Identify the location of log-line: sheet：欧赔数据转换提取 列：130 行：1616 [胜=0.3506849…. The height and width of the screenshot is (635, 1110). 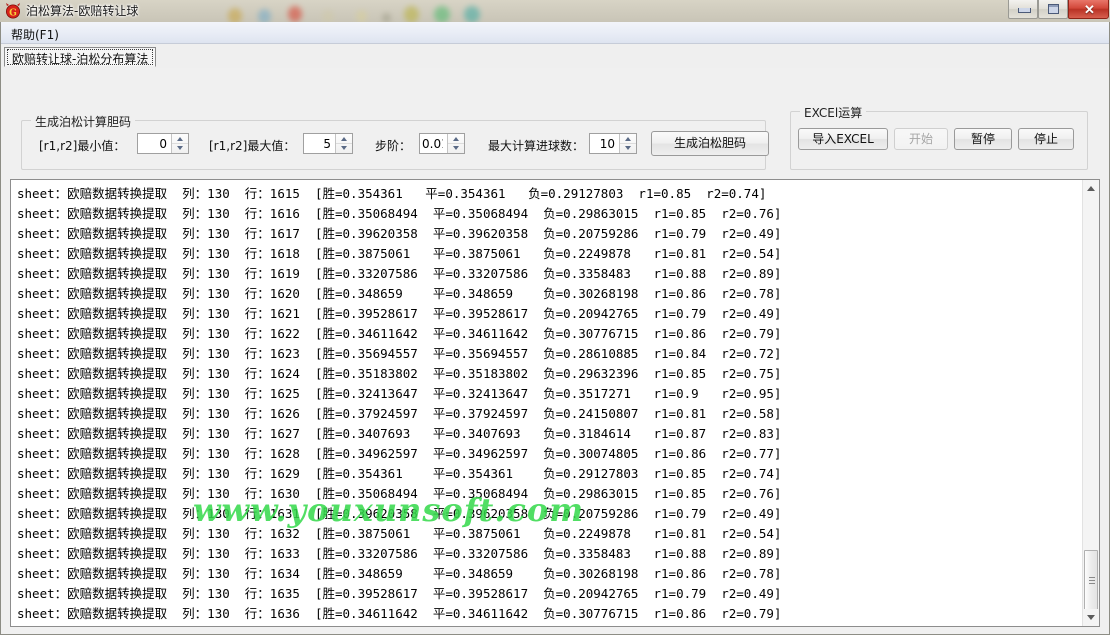
(399, 213).